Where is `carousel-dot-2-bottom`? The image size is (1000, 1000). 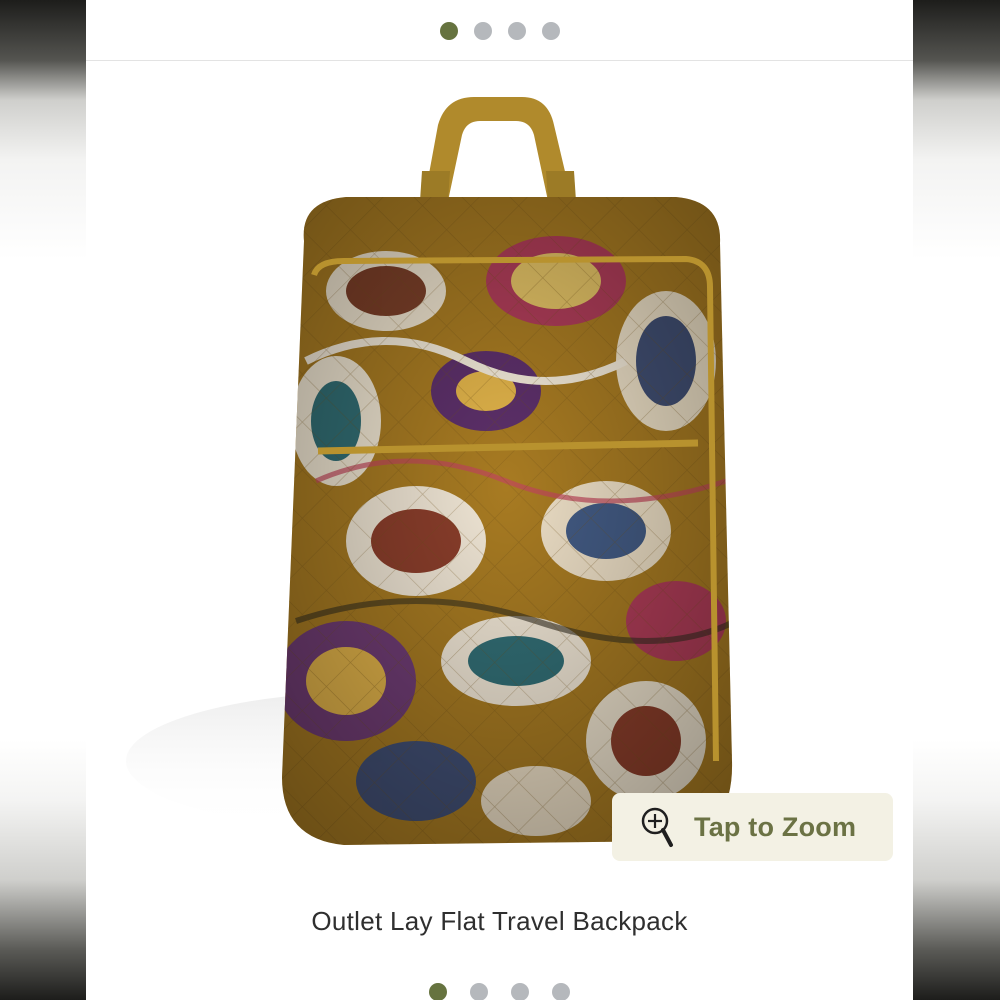
carousel-dot-2-bottom is located at coordinates (479, 991).